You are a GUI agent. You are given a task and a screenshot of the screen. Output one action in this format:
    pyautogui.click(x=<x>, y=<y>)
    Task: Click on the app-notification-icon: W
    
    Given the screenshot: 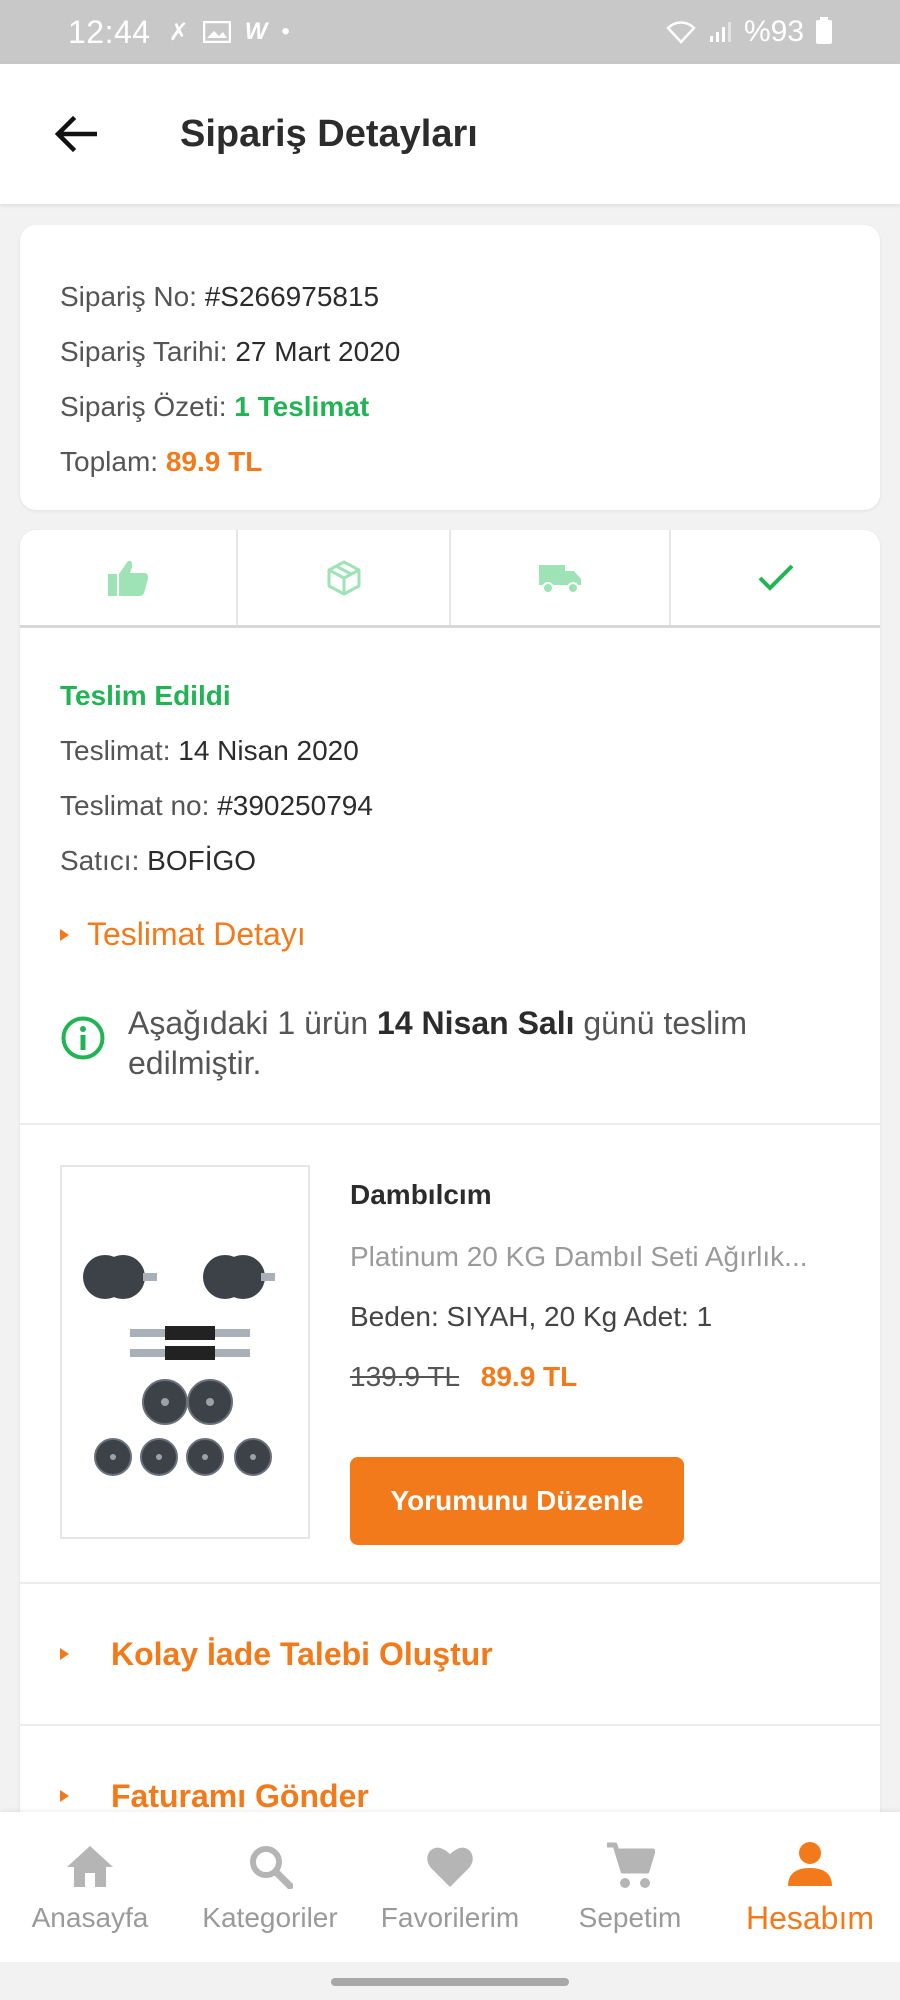 What is the action you would take?
    pyautogui.click(x=256, y=31)
    